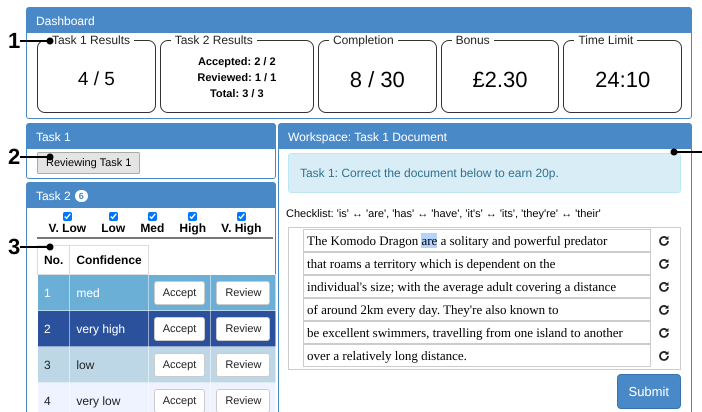 This screenshot has height=412, width=702. I want to click on table-row: 4 very low Accept Review, so click(157, 397).